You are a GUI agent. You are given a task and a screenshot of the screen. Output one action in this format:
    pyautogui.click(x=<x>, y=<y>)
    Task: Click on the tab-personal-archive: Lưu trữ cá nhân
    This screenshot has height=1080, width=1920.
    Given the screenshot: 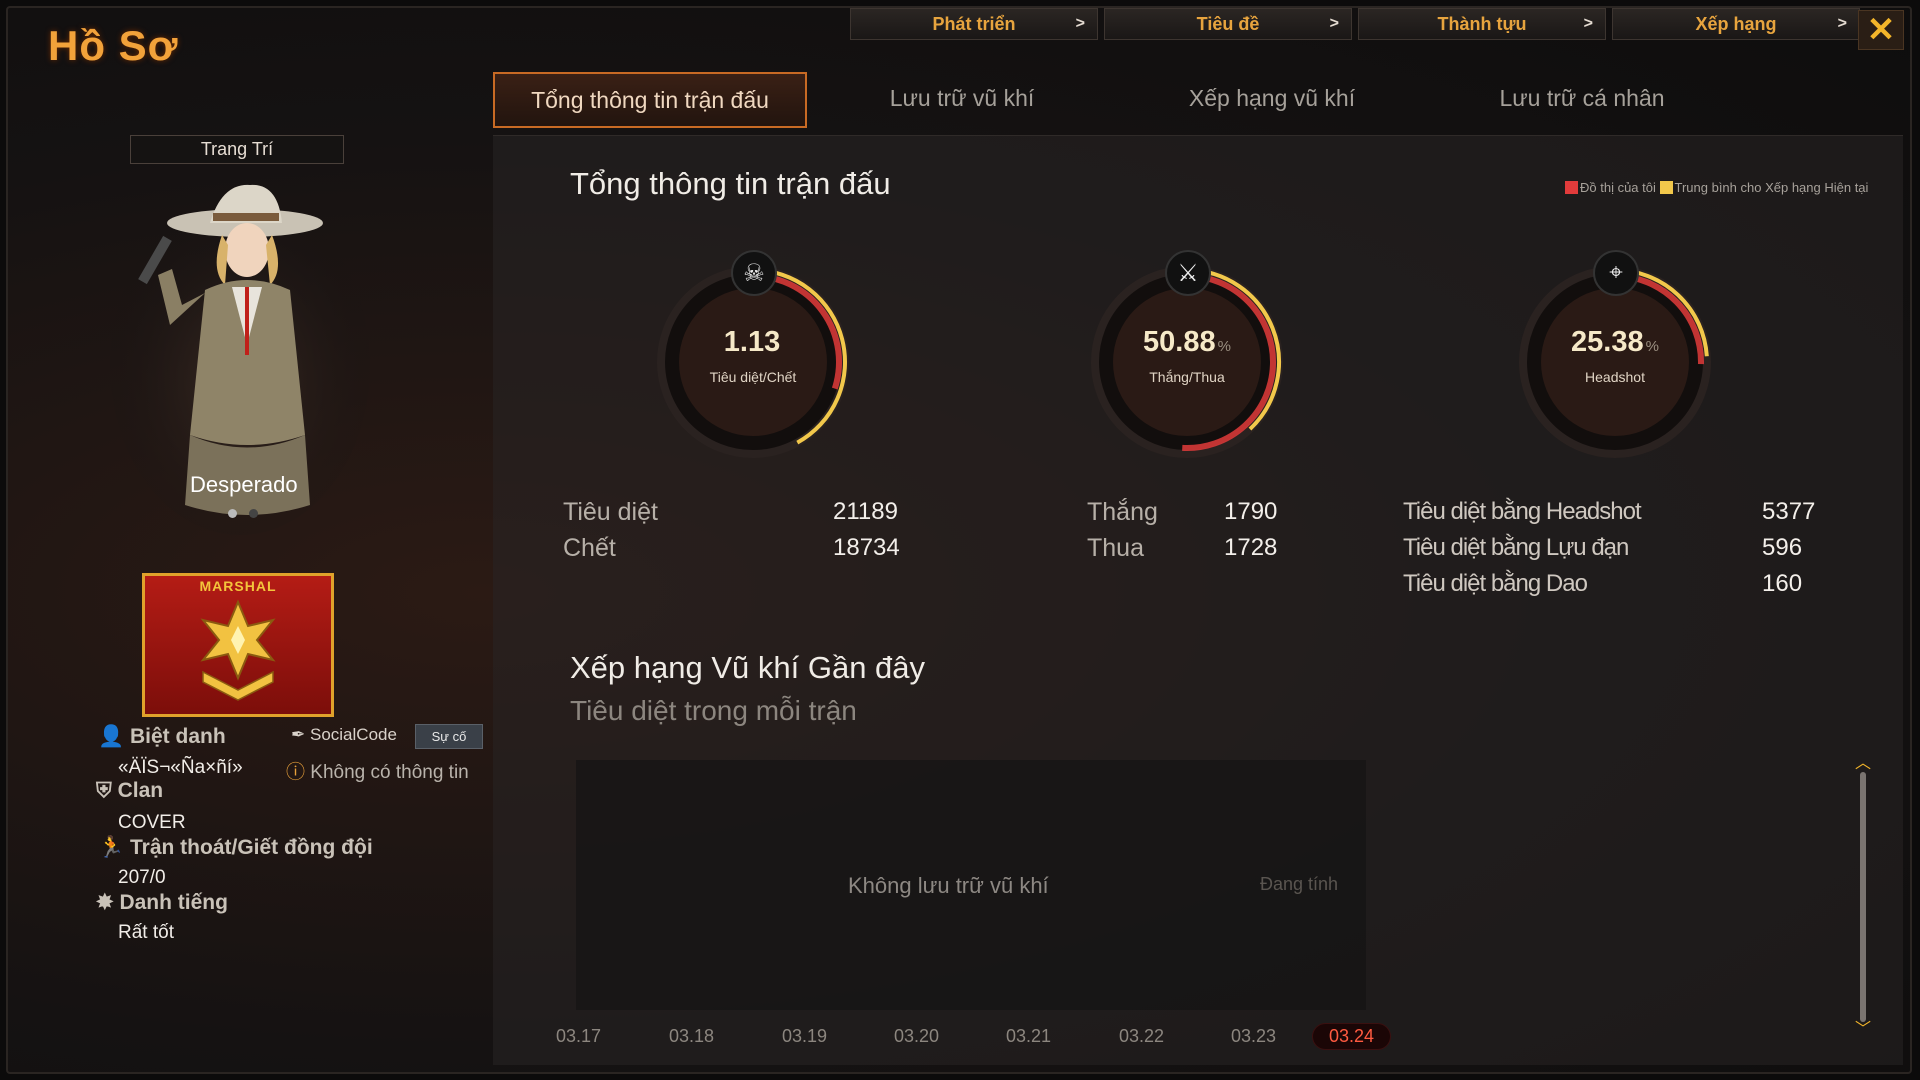 What is the action you would take?
    pyautogui.click(x=1582, y=98)
    